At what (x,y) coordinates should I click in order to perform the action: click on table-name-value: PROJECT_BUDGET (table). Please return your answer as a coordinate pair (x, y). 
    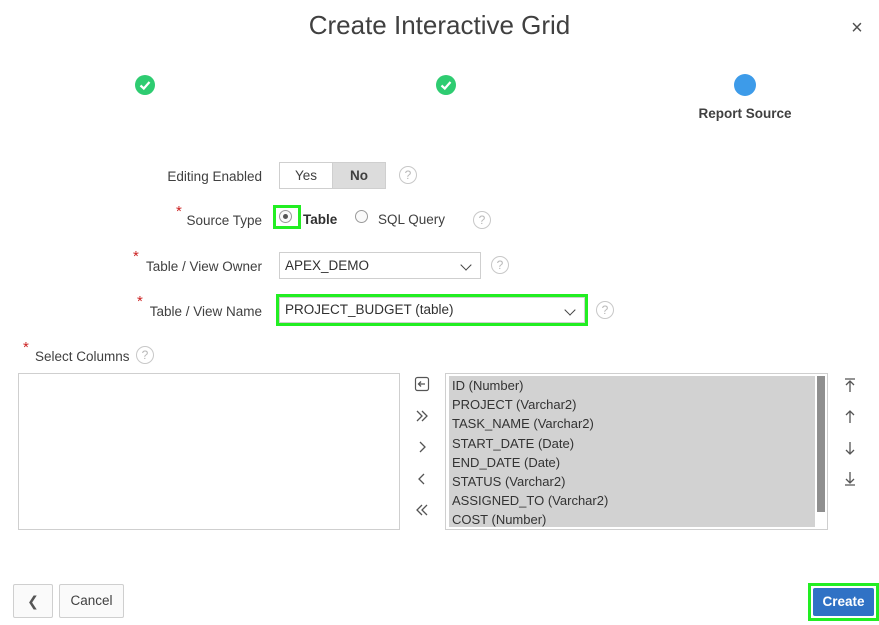
    Looking at the image, I should click on (369, 309).